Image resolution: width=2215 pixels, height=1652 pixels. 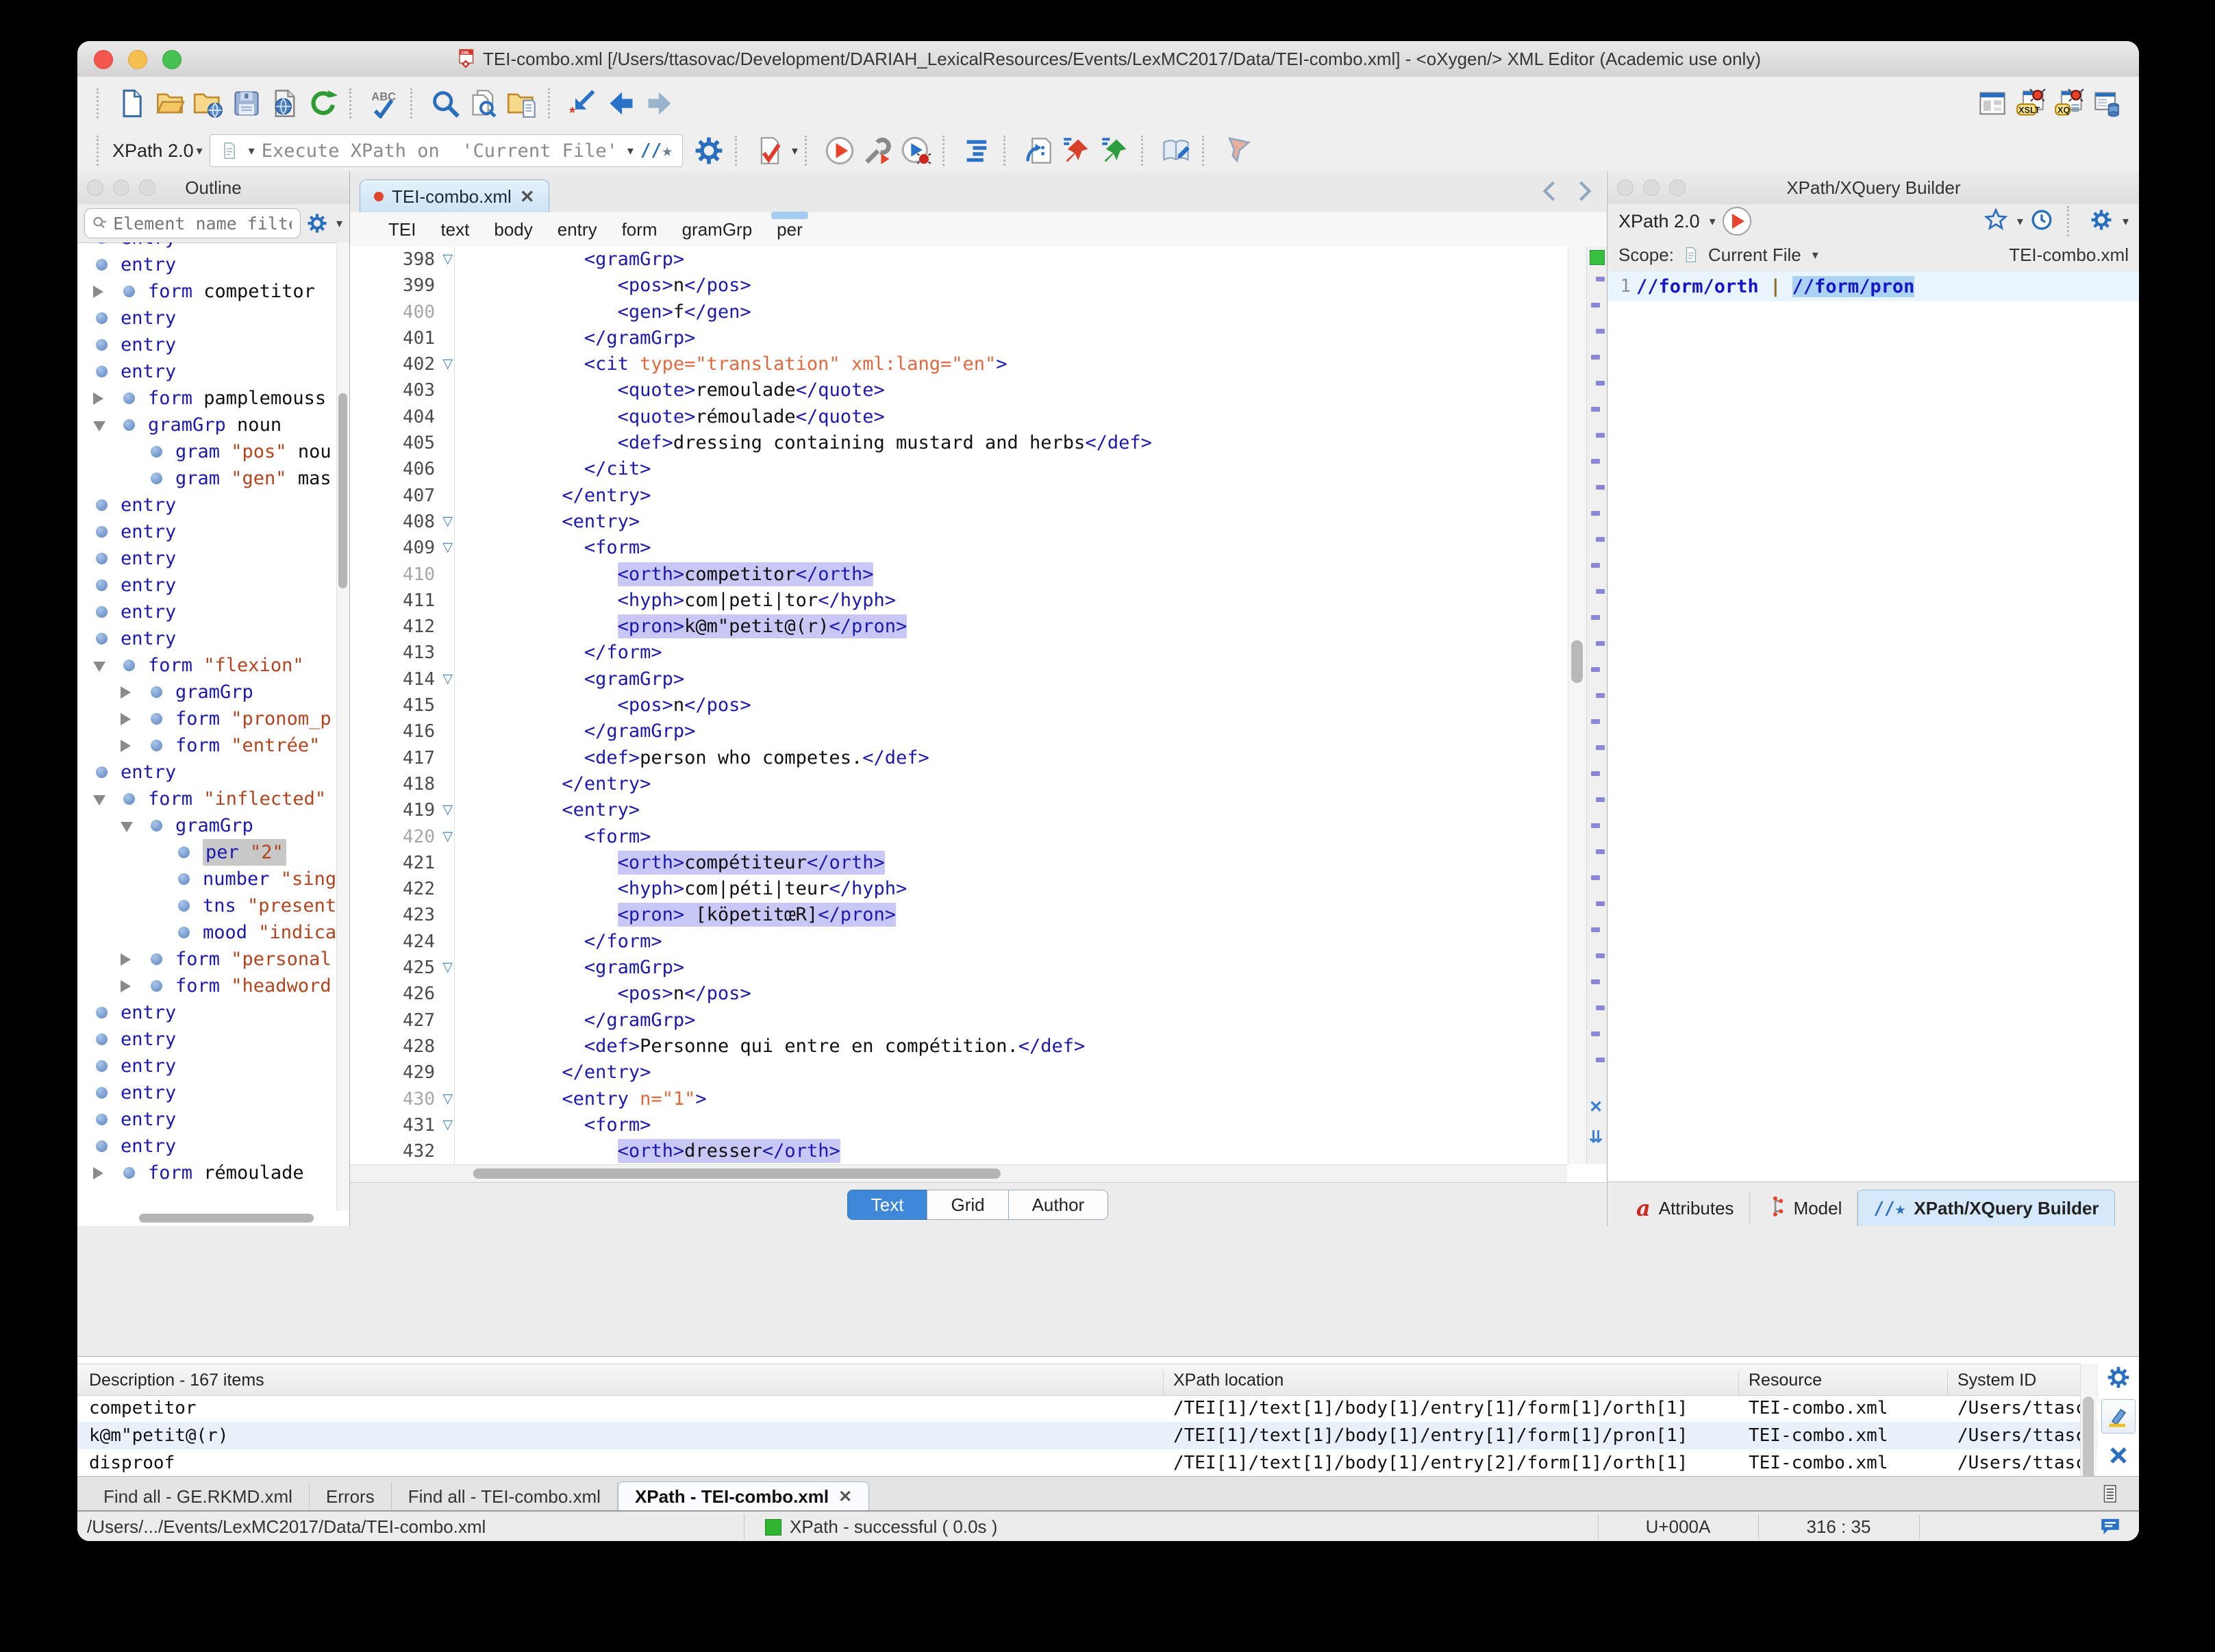 I want to click on expression-line: 1 //form/orth | //form/pron, so click(x=1873, y=286).